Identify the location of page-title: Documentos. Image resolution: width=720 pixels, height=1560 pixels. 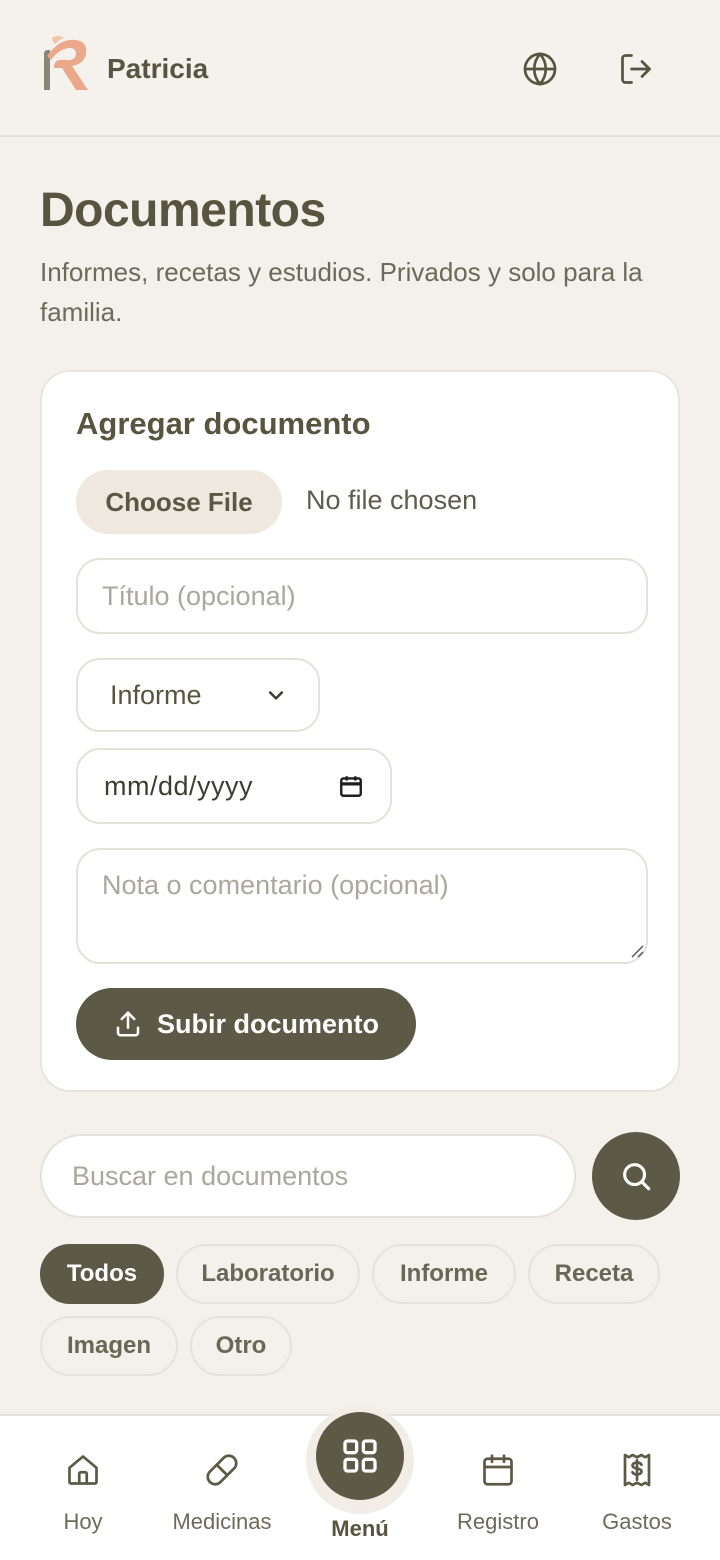
(183, 210).